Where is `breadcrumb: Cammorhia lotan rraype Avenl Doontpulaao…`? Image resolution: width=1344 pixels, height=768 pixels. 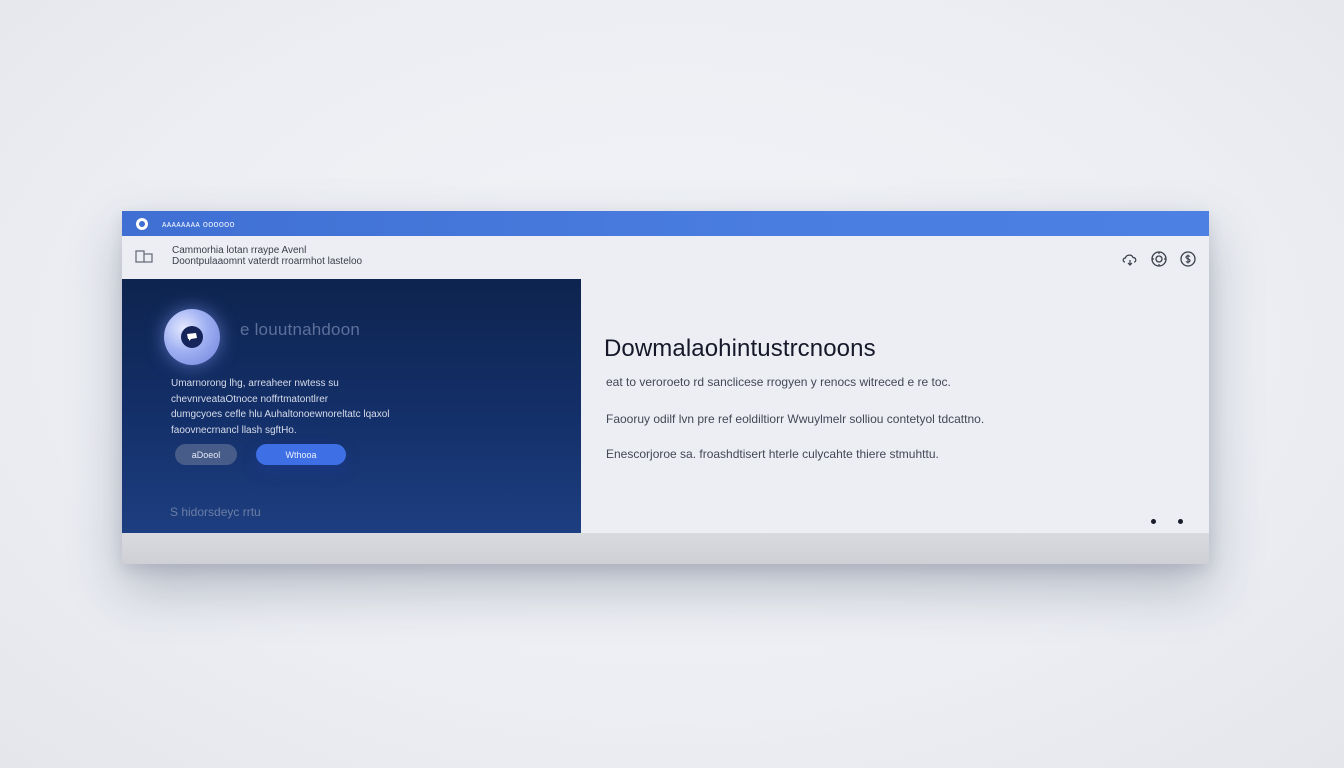 breadcrumb: Cammorhia lotan rraype Avenl Doontpulaao… is located at coordinates (267, 256).